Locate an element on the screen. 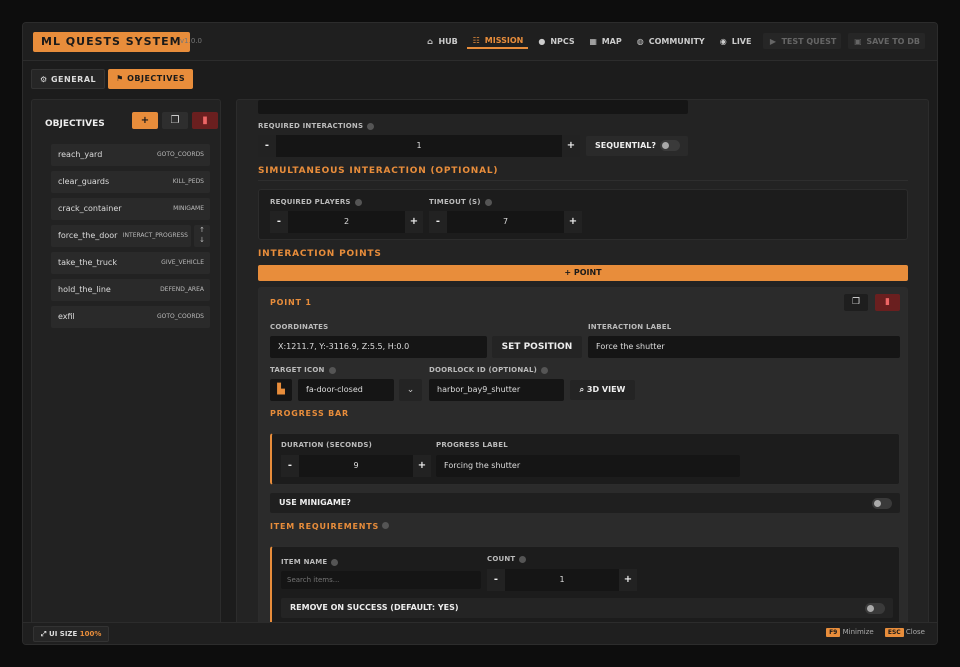  delete-point-button: ▮ is located at coordinates (887, 302).